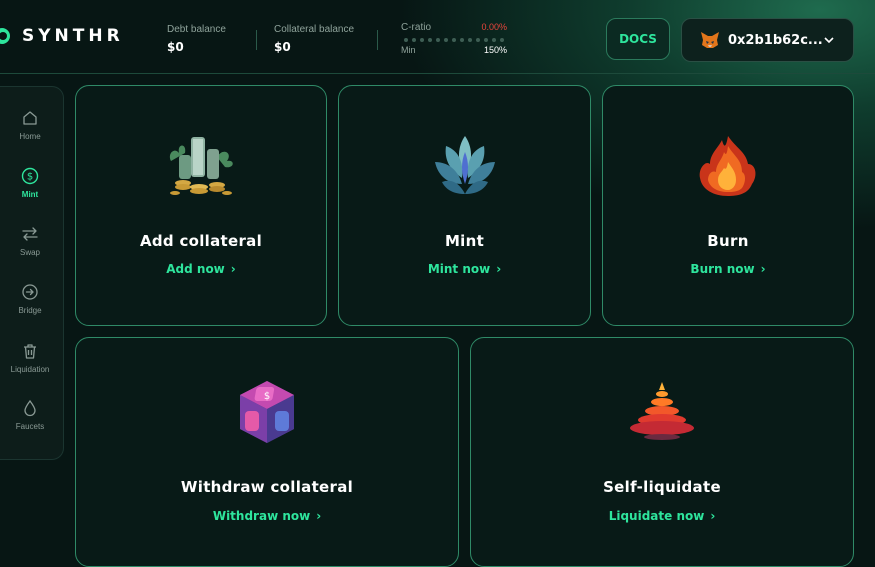 The width and height of the screenshot is (875, 567). I want to click on card-link-label: Add now, so click(195, 269).